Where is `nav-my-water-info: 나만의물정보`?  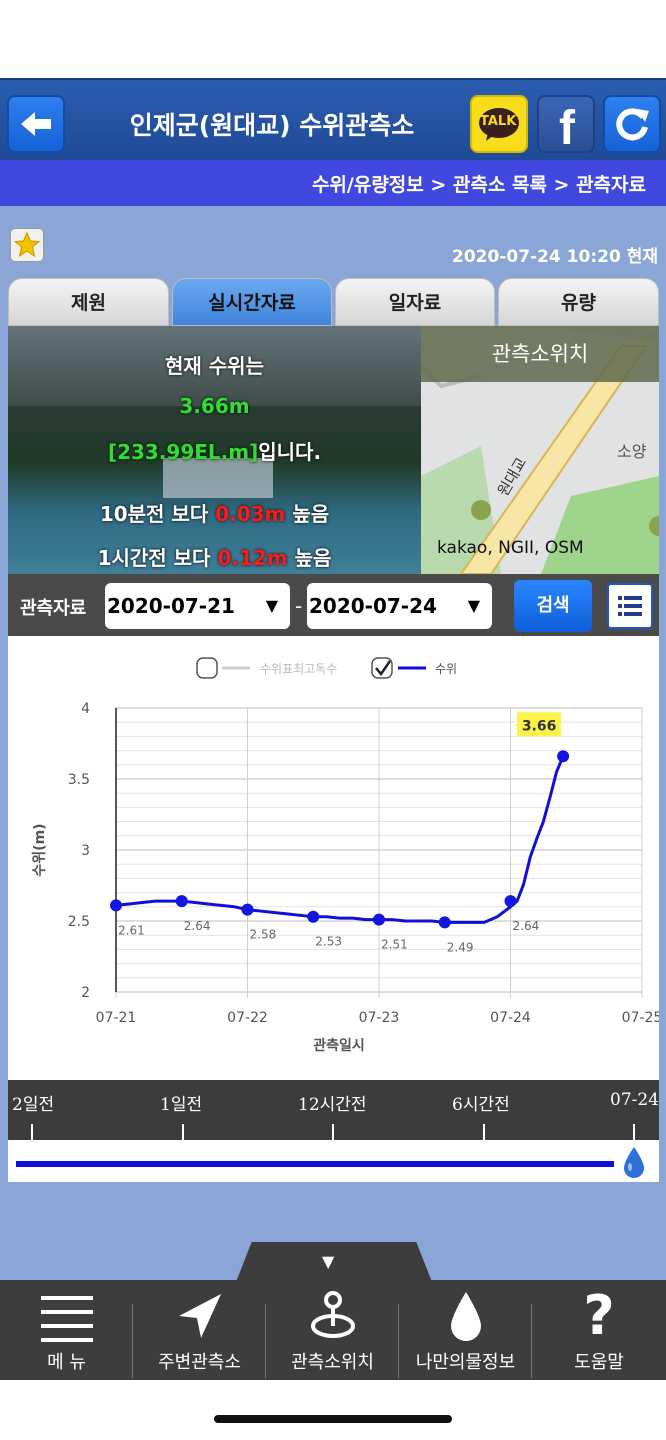
nav-my-water-info: 나만의물정보 is located at coordinates (465, 1330).